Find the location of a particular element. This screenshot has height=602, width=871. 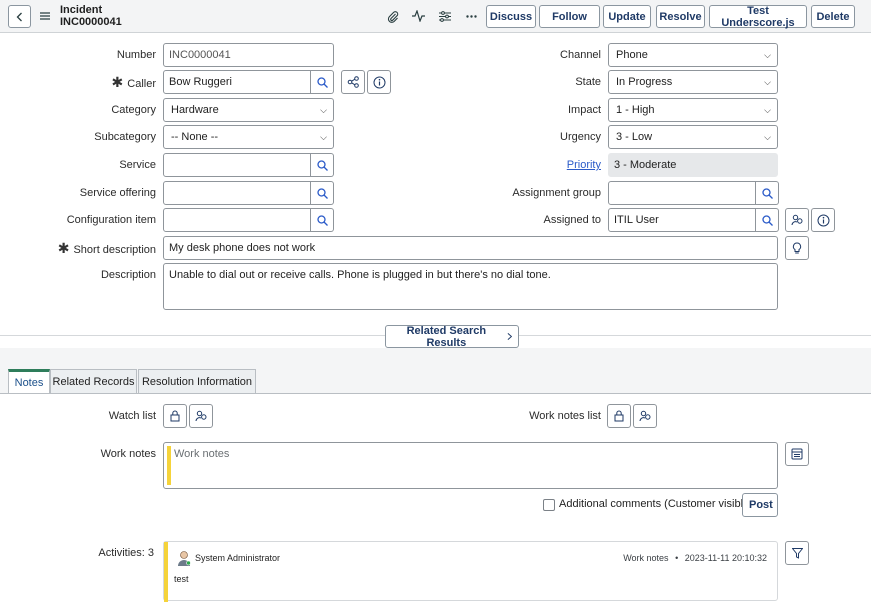

service-offering-lookup-button is located at coordinates (322, 193).